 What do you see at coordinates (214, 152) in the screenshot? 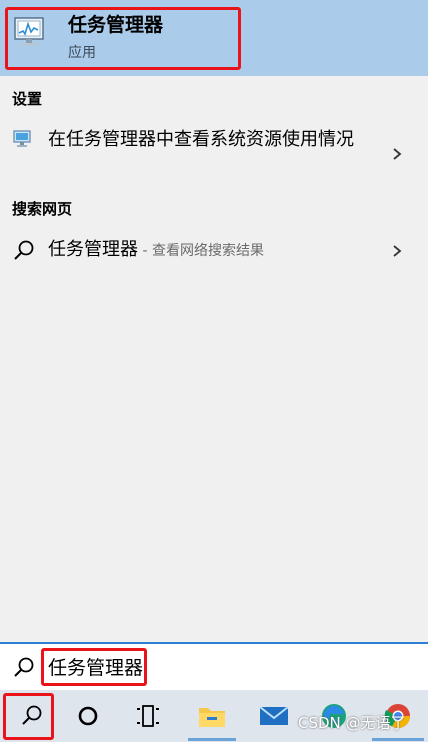
I see `settings-result-item: 在任务管理器中查看系统资源使用情况` at bounding box center [214, 152].